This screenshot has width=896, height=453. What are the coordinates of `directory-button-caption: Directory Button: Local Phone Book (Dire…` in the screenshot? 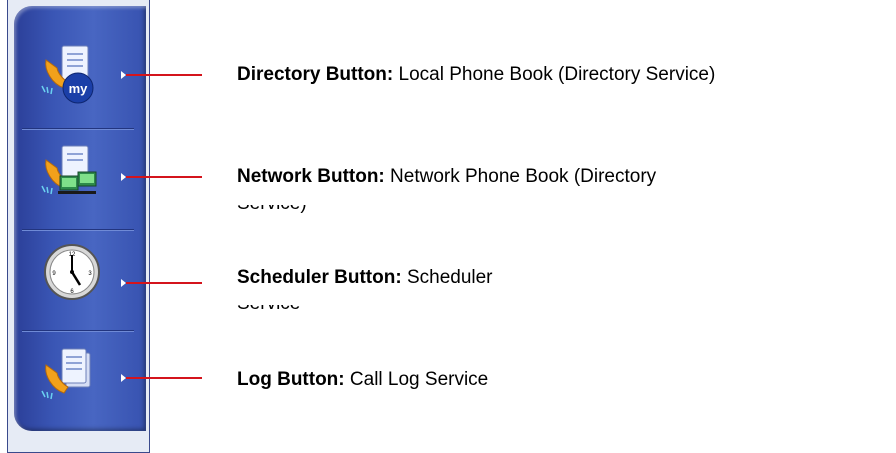 It's located at (476, 75).